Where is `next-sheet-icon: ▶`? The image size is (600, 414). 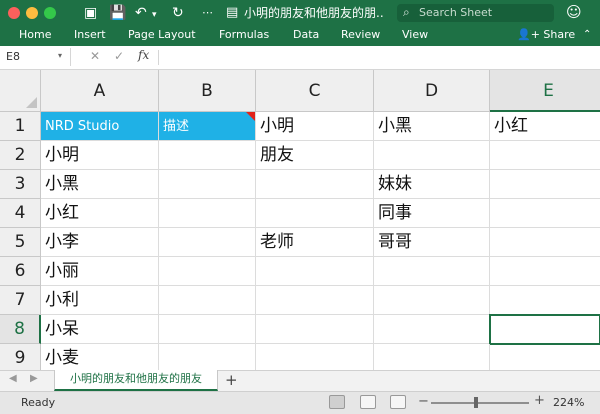 next-sheet-icon: ▶ is located at coordinates (34, 378).